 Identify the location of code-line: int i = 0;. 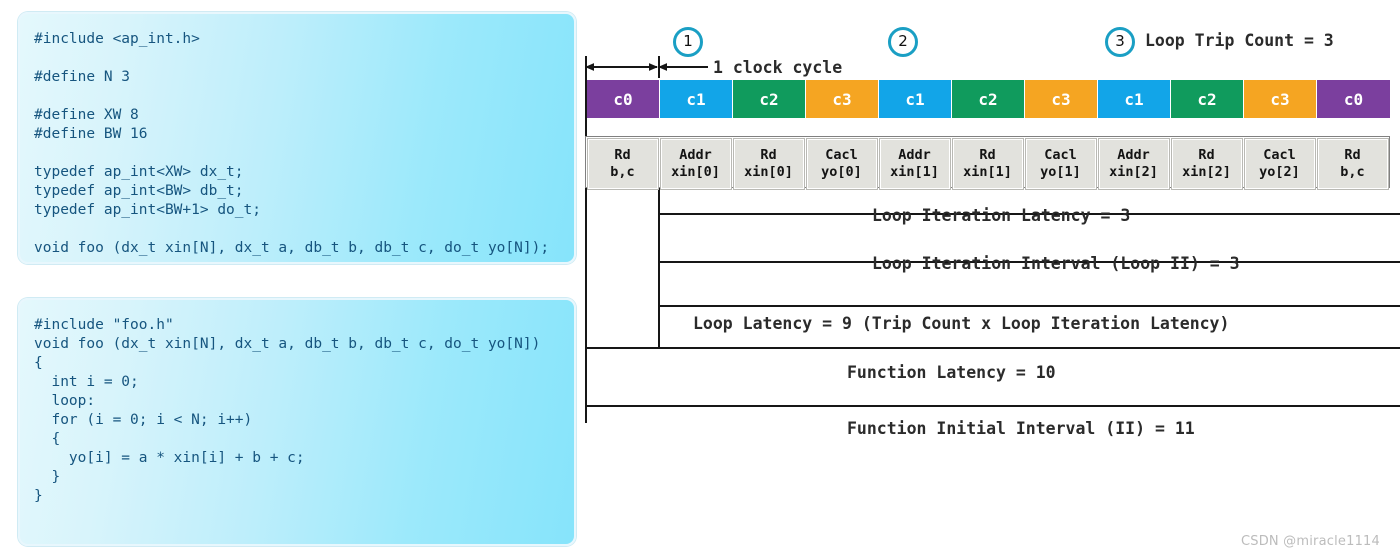
(86, 382).